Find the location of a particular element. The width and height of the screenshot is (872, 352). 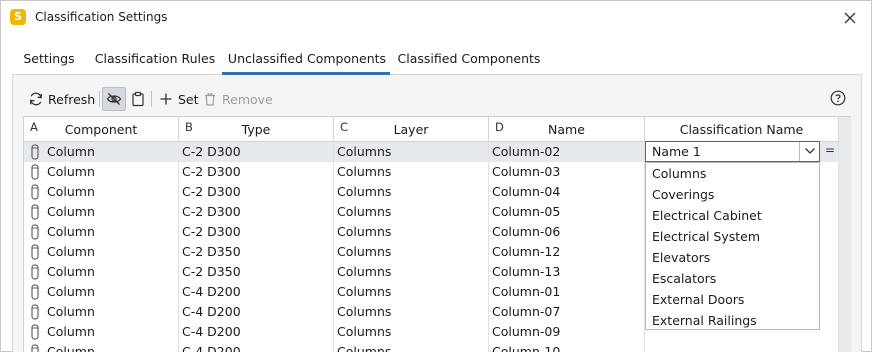

eye-off-icon is located at coordinates (114, 99).